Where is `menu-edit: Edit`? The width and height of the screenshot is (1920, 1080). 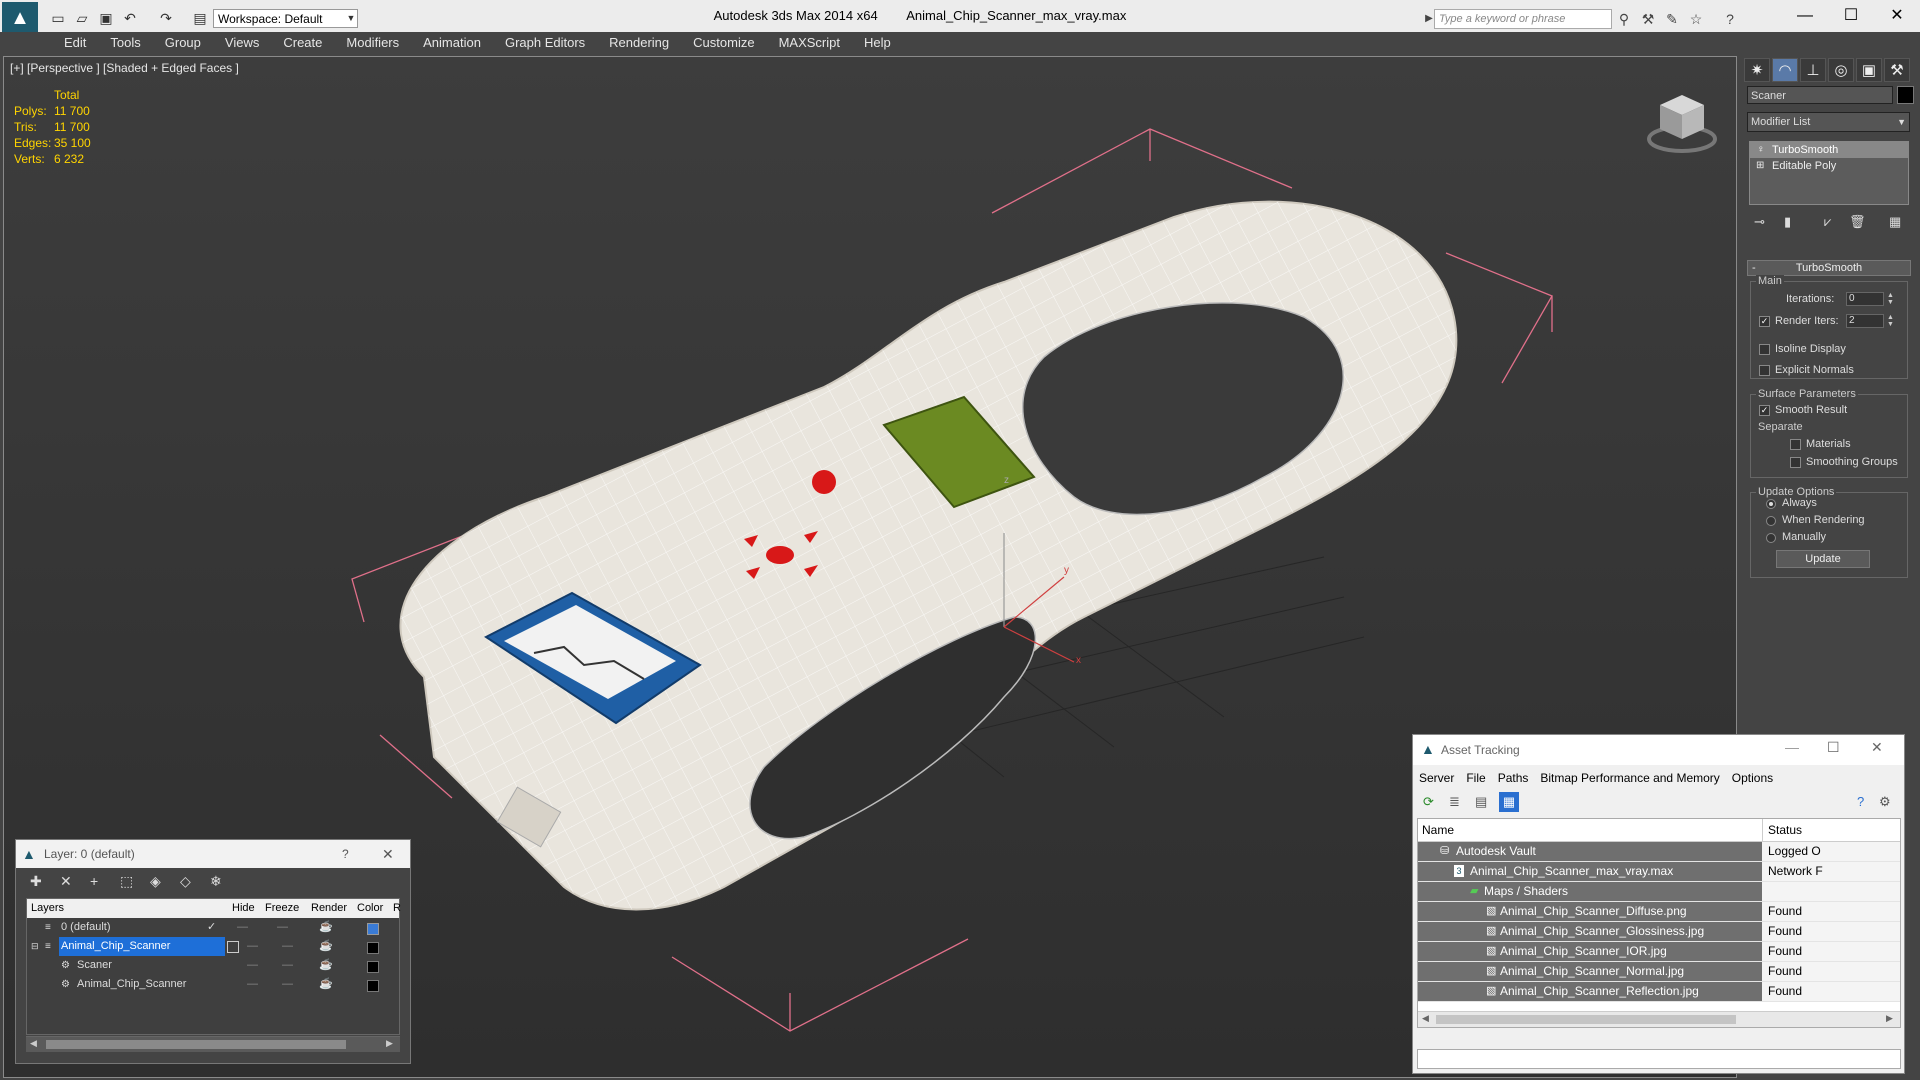
menu-edit: Edit is located at coordinates (75, 43).